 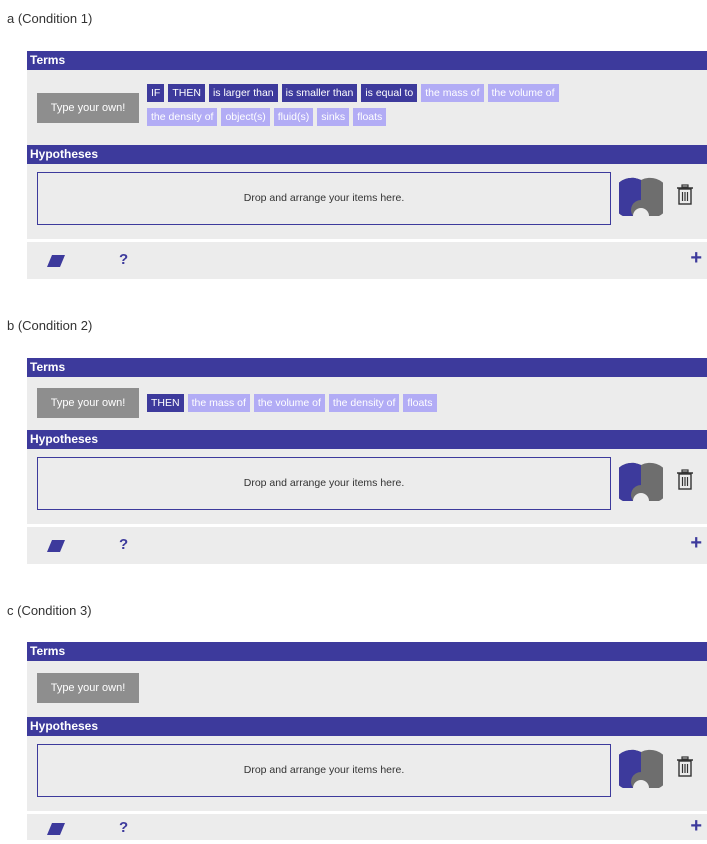 I want to click on term-chip-fluids: fluid(s), so click(x=293, y=117).